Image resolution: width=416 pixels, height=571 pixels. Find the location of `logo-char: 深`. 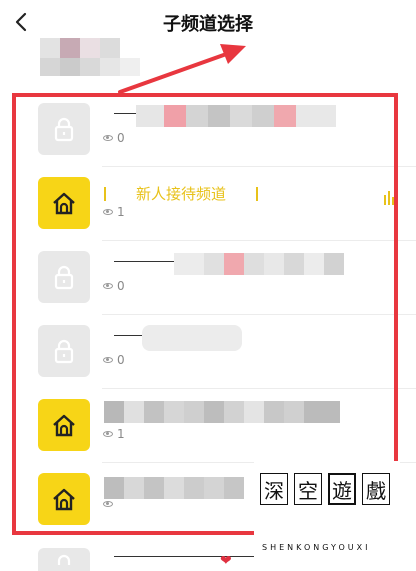

logo-char: 深 is located at coordinates (274, 489).